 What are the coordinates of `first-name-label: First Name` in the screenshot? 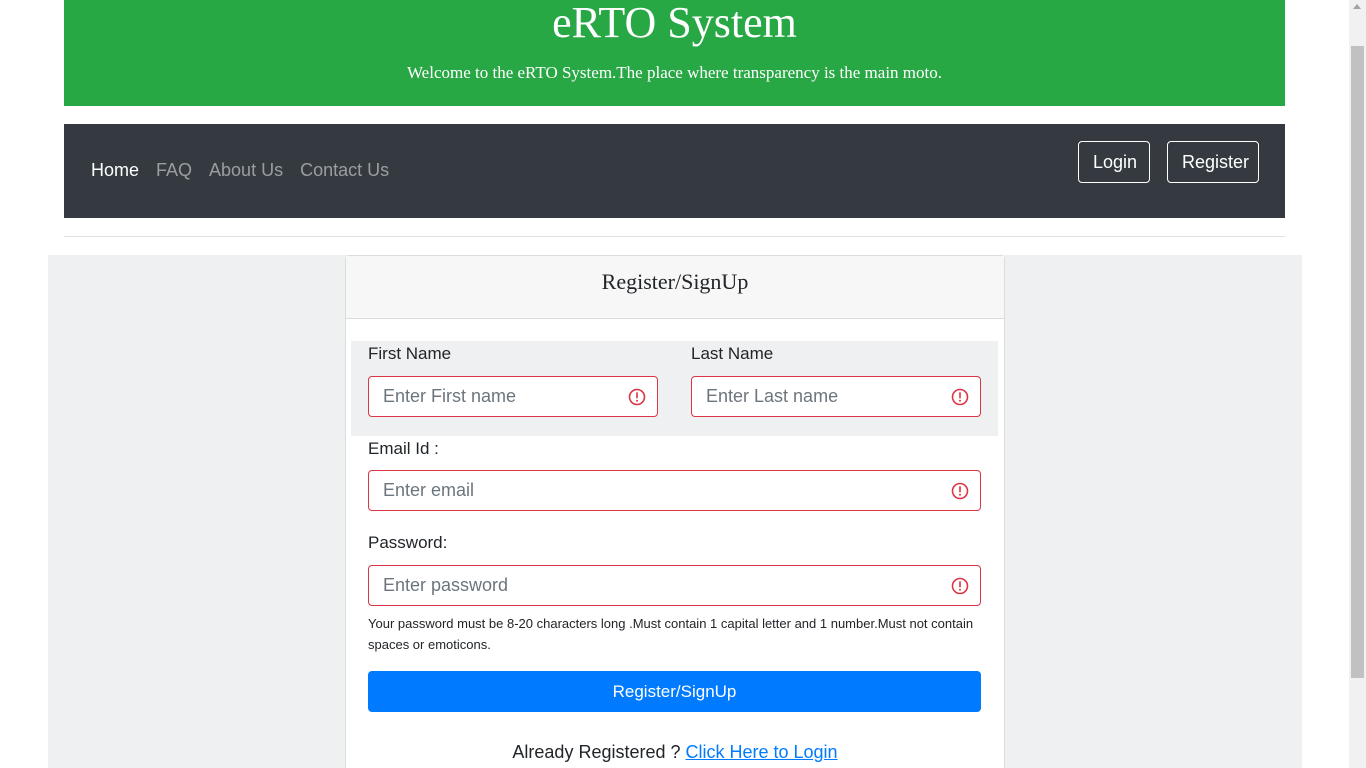 It's located at (410, 353).